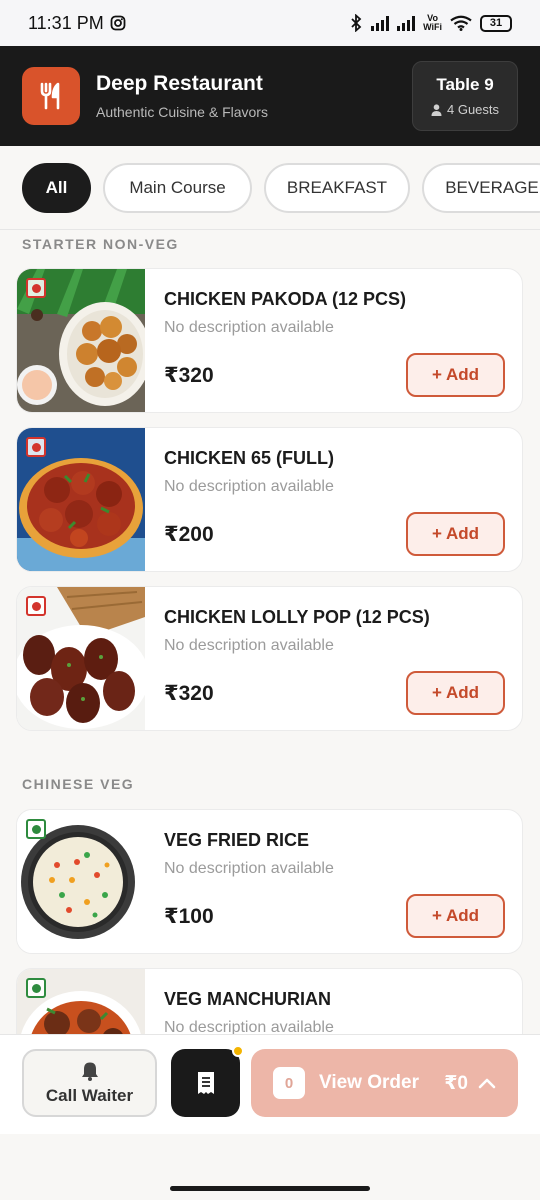 The height and width of the screenshot is (1200, 540). What do you see at coordinates (66, 22) in the screenshot?
I see `status-time: 11:31 PM` at bounding box center [66, 22].